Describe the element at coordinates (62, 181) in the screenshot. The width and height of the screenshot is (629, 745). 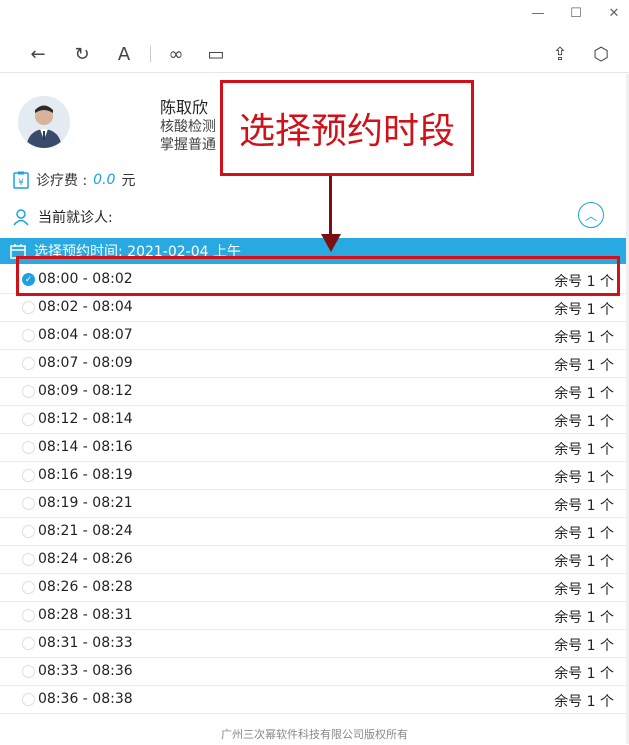
I see `fee-label: 诊疗费 :` at that location.